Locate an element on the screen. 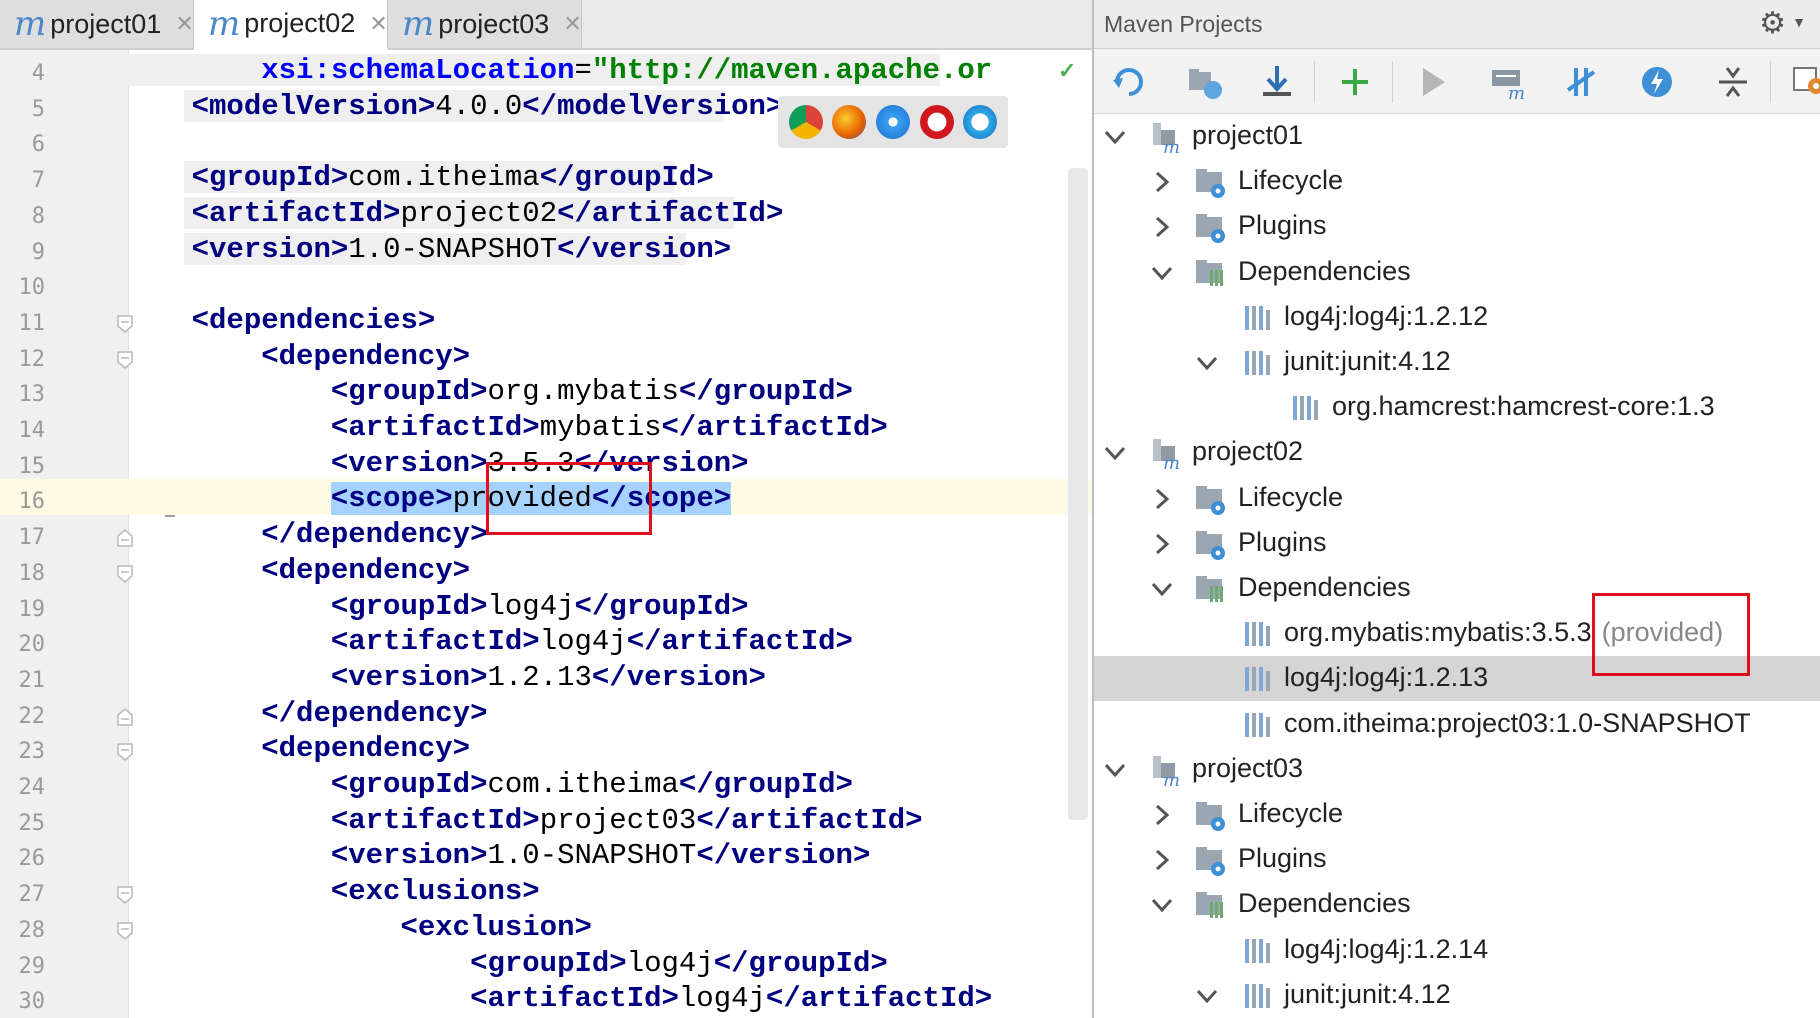 The image size is (1820, 1018). tab-label: project03 is located at coordinates (494, 23).